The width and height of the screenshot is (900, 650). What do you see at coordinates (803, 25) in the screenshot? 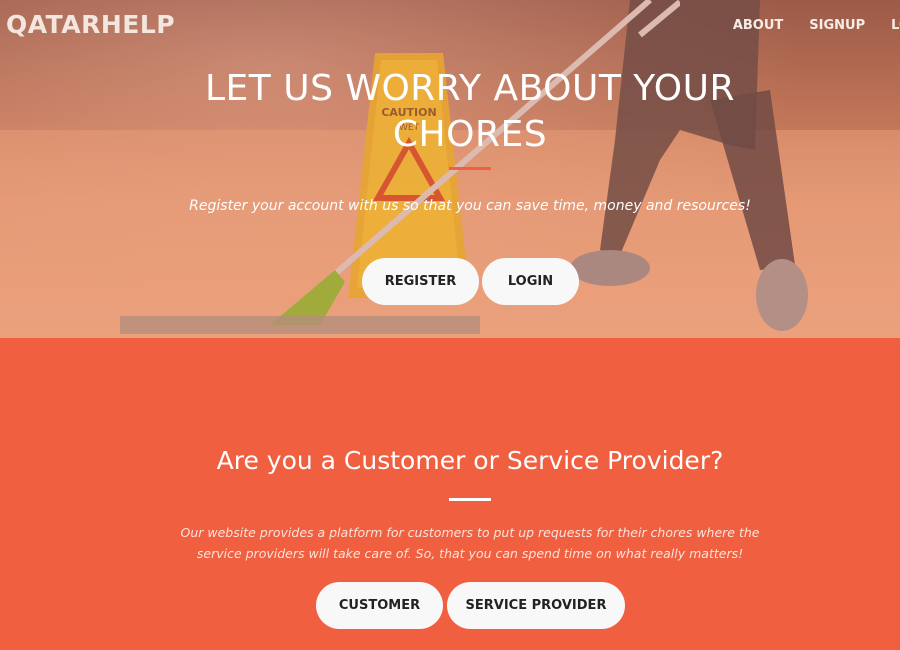
I see `top-nav: ABOUT SIGNUP LO` at bounding box center [803, 25].